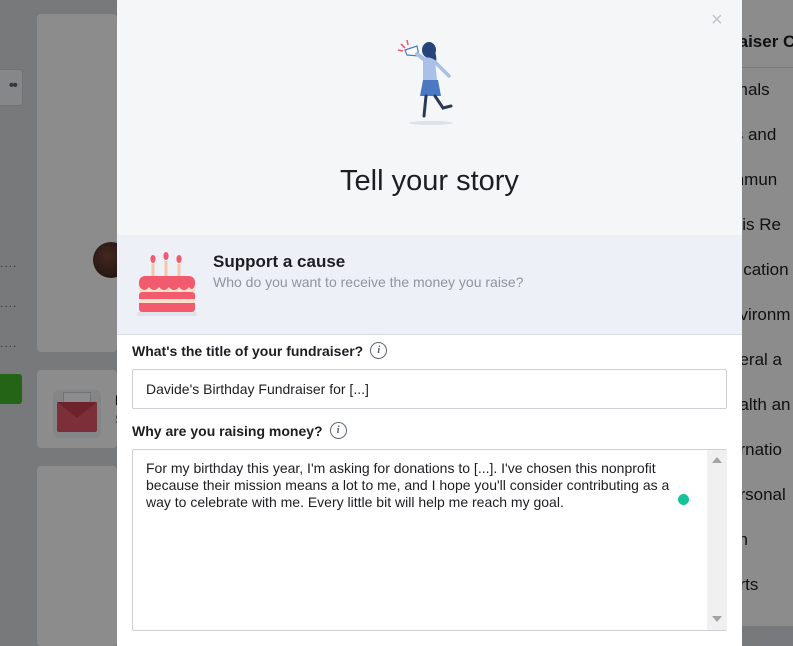 This screenshot has height=646, width=793. I want to click on reason-label: Why are you raising money? i, so click(239, 430).